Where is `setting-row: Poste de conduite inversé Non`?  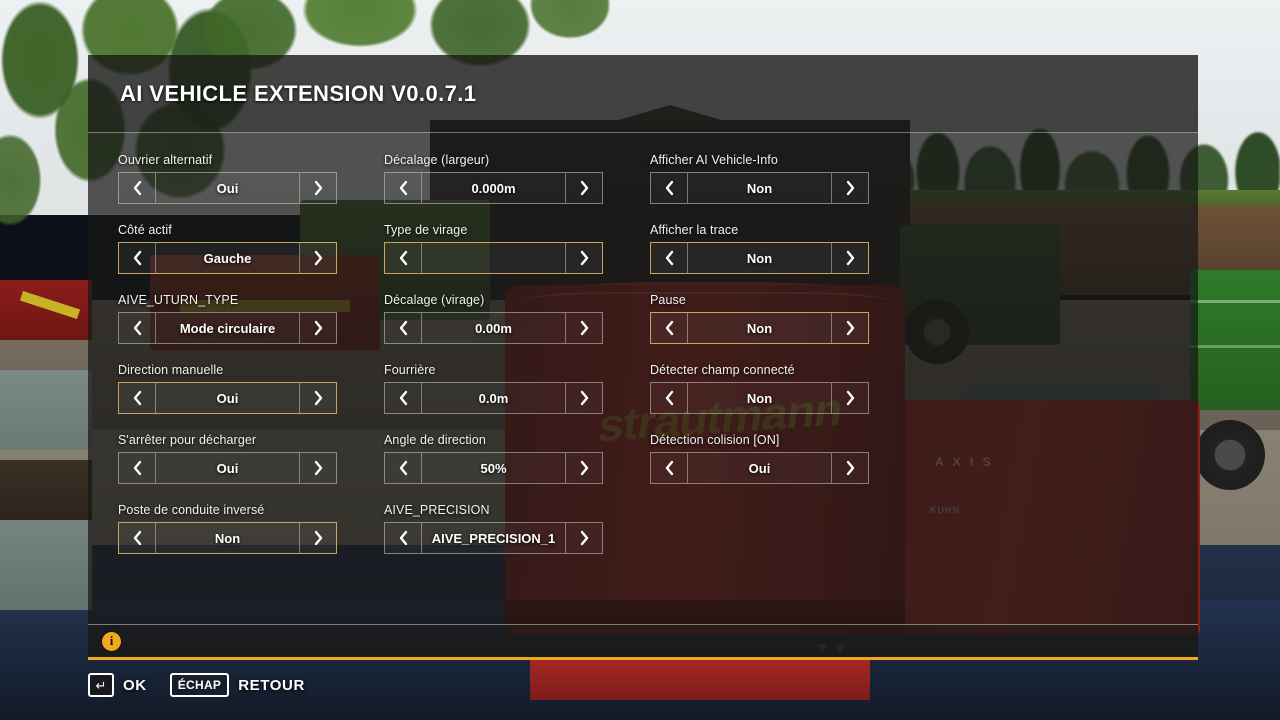 setting-row: Poste de conduite inversé Non is located at coordinates (227, 528).